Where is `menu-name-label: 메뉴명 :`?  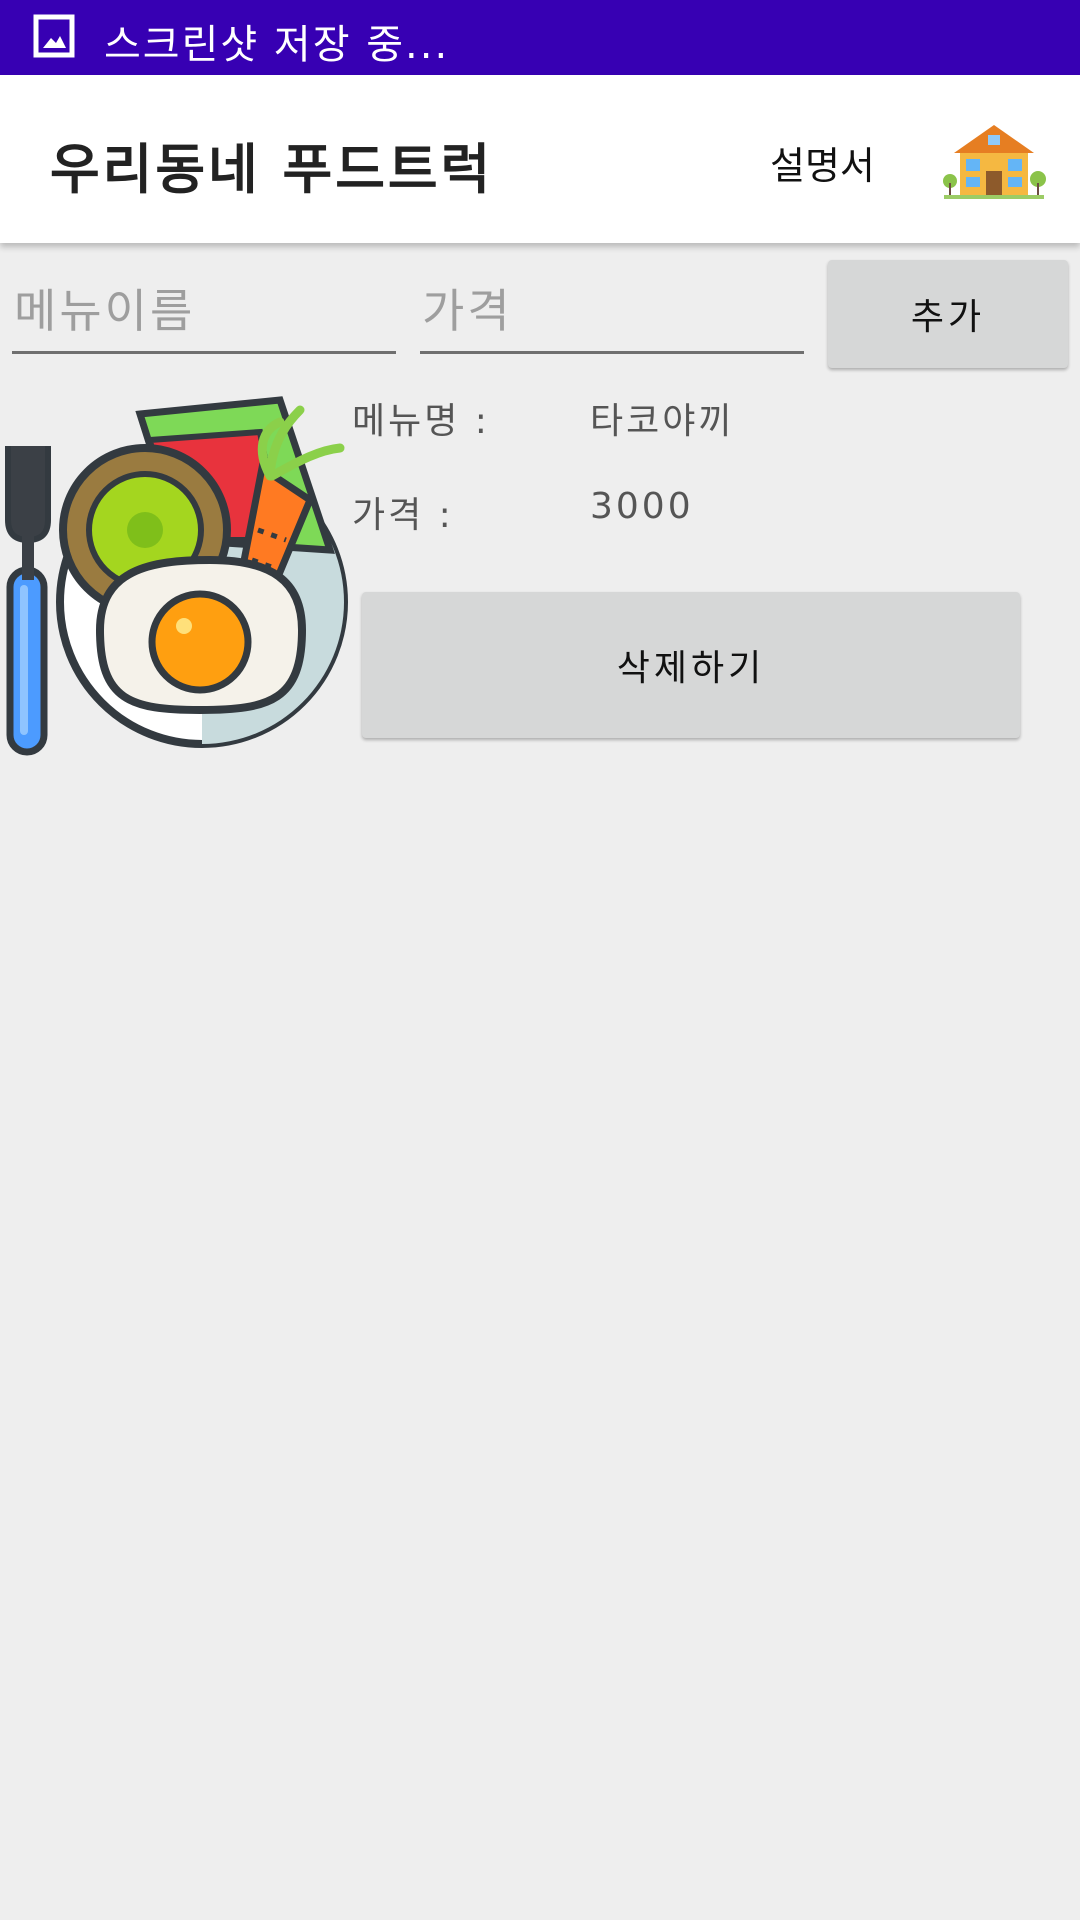
menu-name-label: 메뉴명 : is located at coordinates (421, 421).